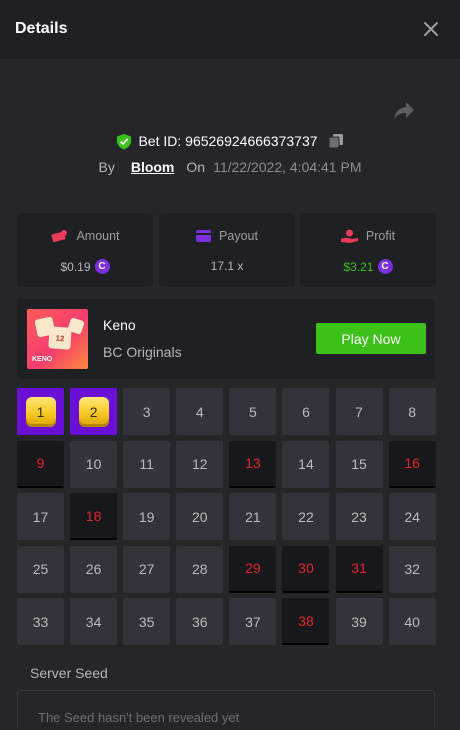 Image resolution: width=460 pixels, height=730 pixels. Describe the element at coordinates (238, 236) in the screenshot. I see `payout-label: Payout` at that location.